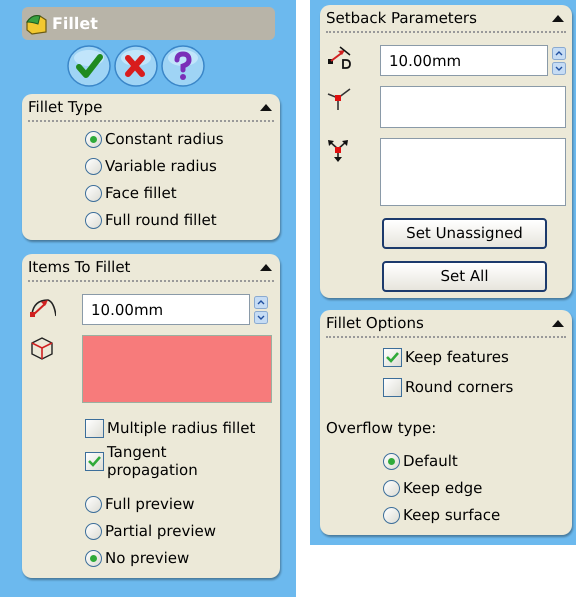 The width and height of the screenshot is (576, 597). Describe the element at coordinates (451, 515) in the screenshot. I see `radio-label: Keep surface` at that location.